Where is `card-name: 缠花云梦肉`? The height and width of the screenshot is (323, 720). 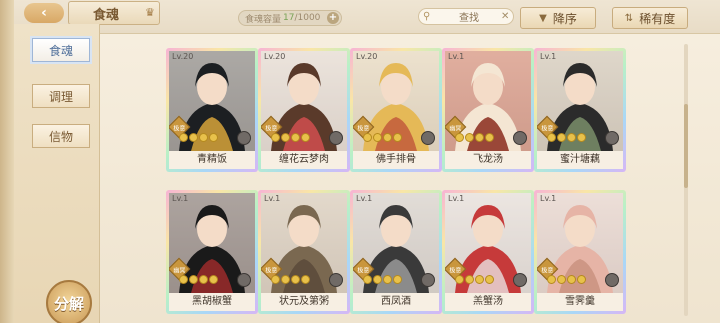
card-name: 缠花云梦肉 is located at coordinates (304, 160).